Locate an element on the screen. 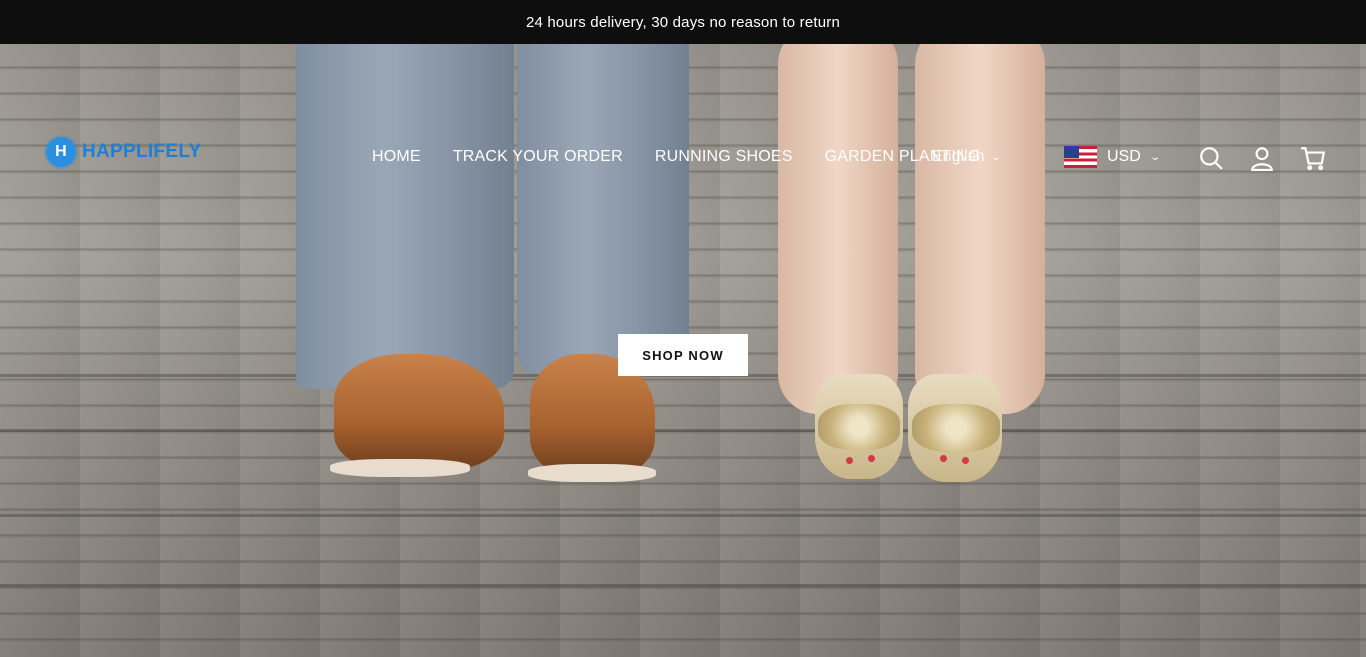 The width and height of the screenshot is (1366, 657). currency-label: USD is located at coordinates (1124, 156).